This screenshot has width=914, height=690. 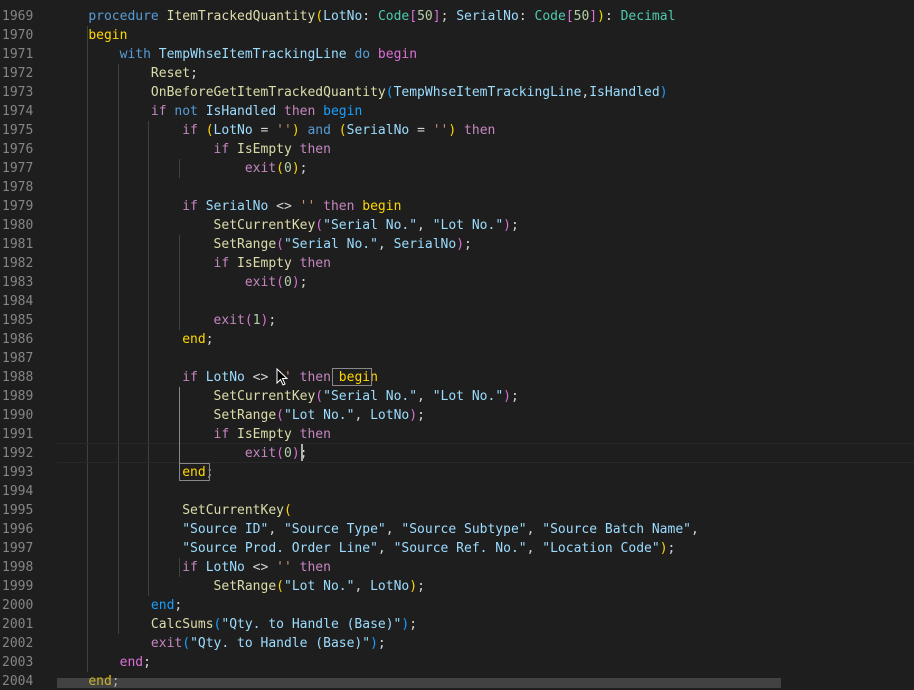 What do you see at coordinates (457, 282) in the screenshot?
I see `code-line: 1983 exit(0);` at bounding box center [457, 282].